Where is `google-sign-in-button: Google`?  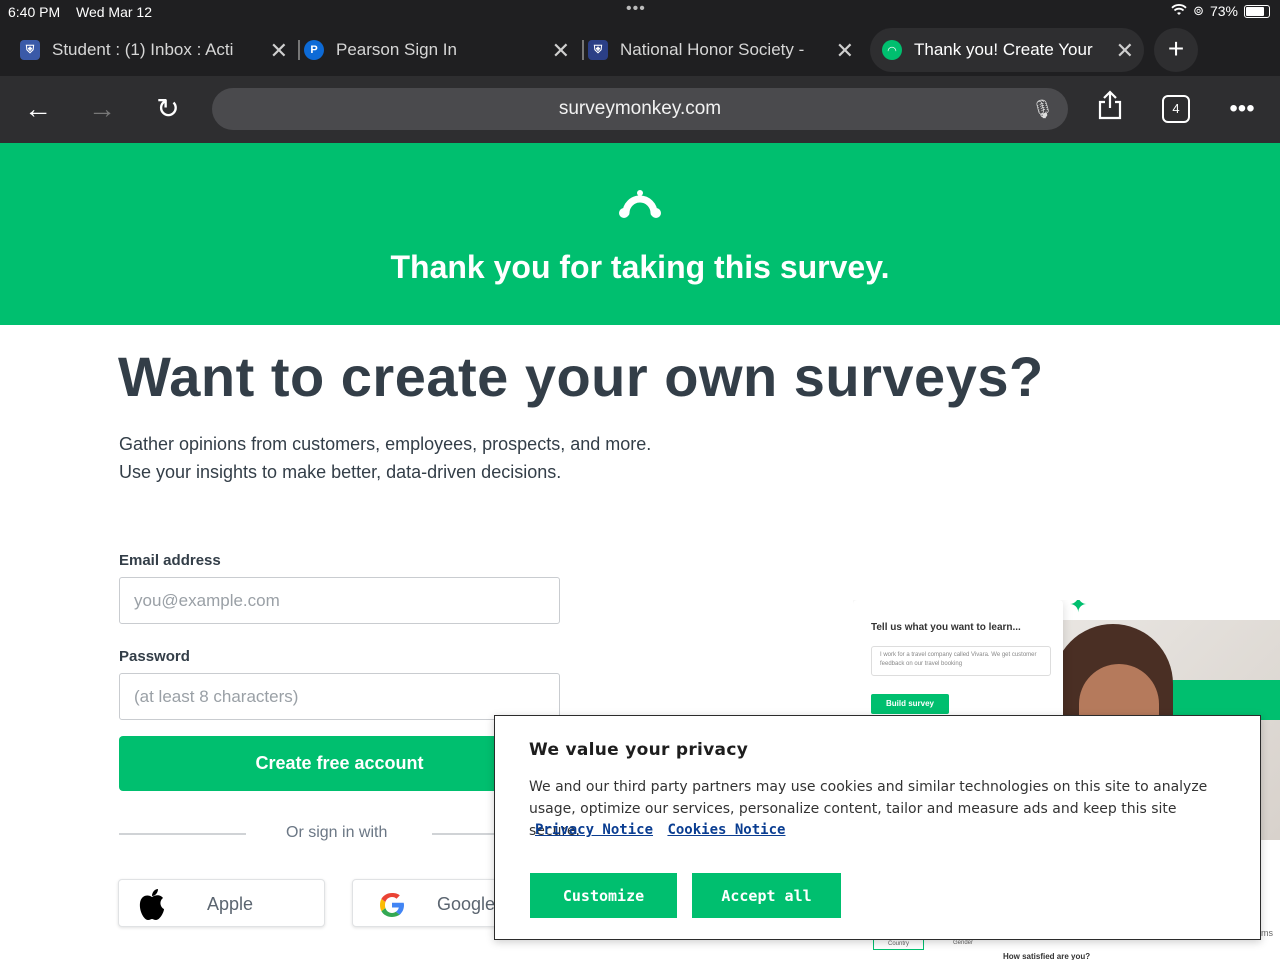
google-sign-in-button: Google is located at coordinates (432, 903).